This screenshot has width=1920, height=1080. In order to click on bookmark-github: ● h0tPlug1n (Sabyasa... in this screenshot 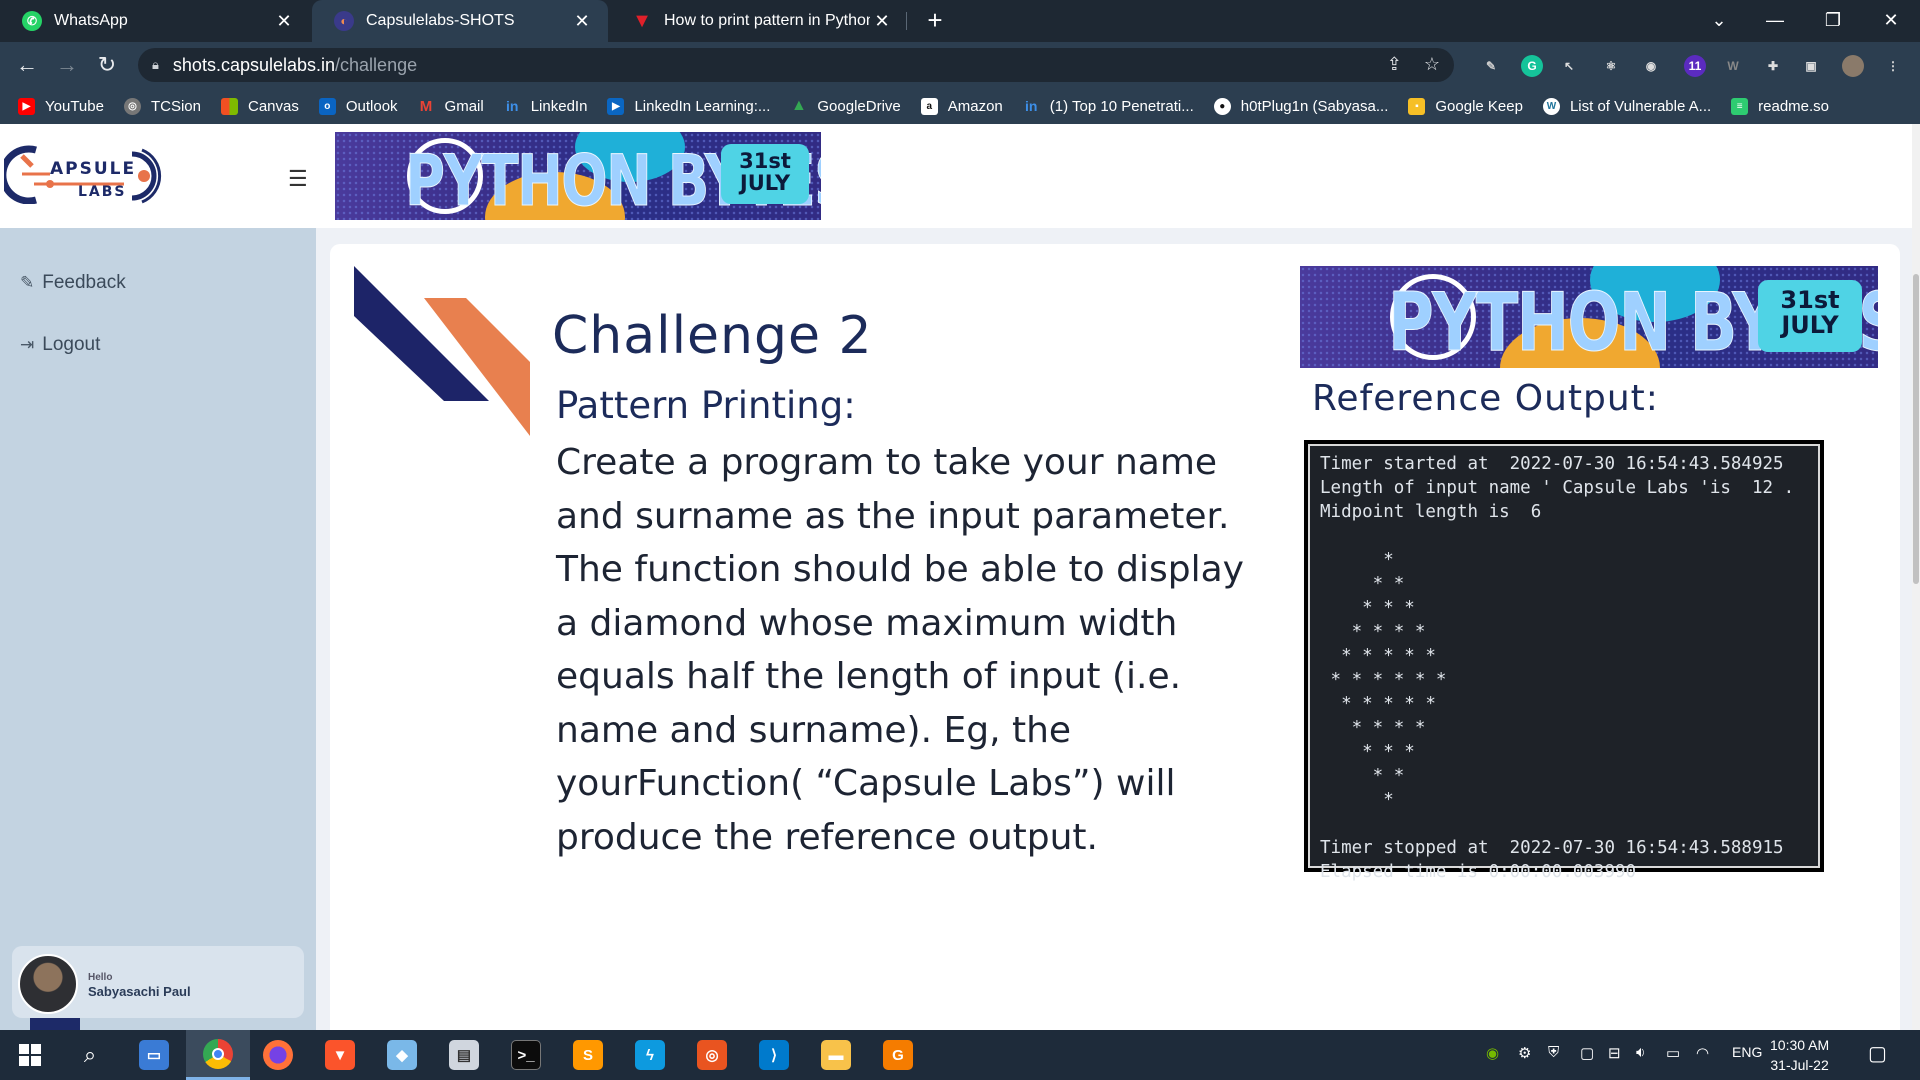, I will do `click(1300, 106)`.